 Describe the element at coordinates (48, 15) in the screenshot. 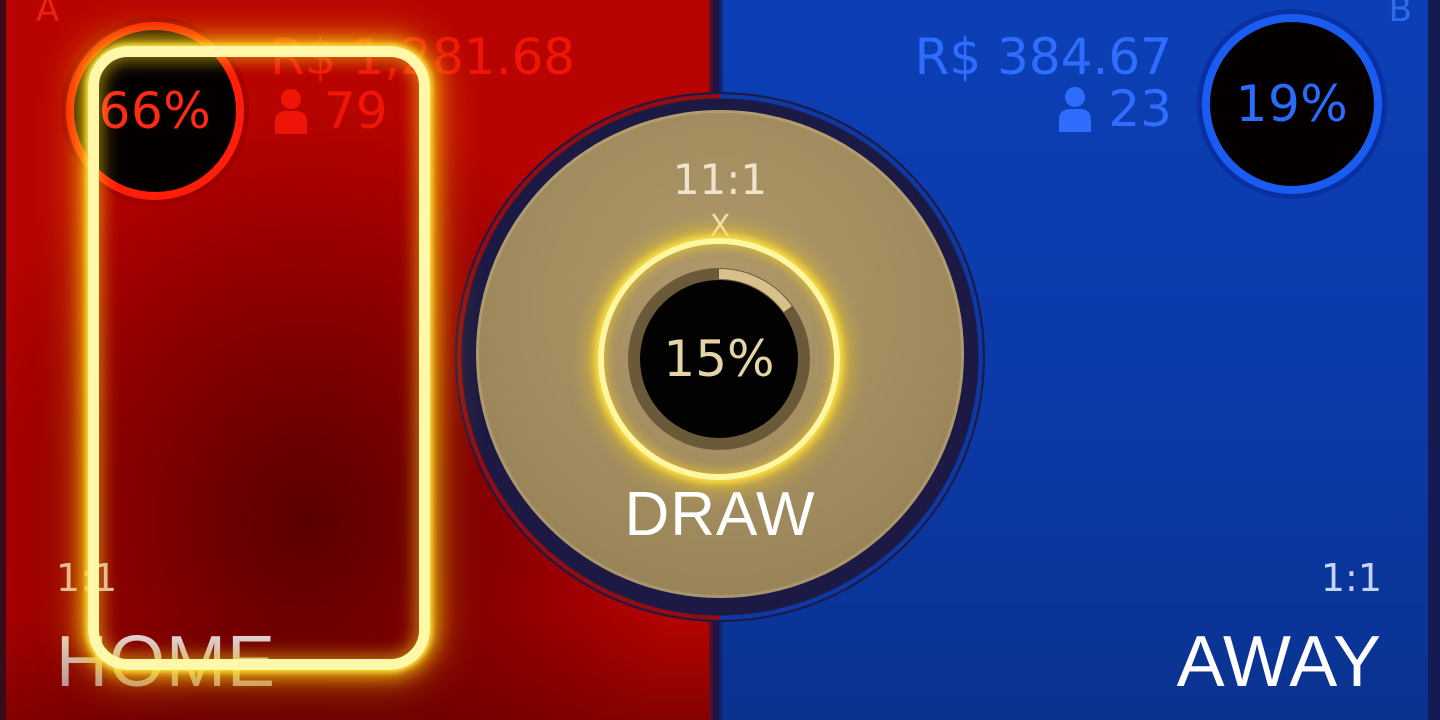

I see `home-corner-letter: A` at that location.